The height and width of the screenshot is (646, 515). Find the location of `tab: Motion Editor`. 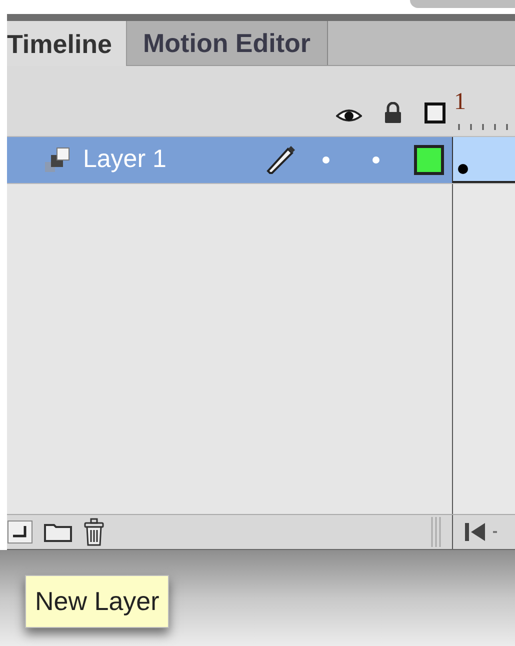

tab: Motion Editor is located at coordinates (227, 43).